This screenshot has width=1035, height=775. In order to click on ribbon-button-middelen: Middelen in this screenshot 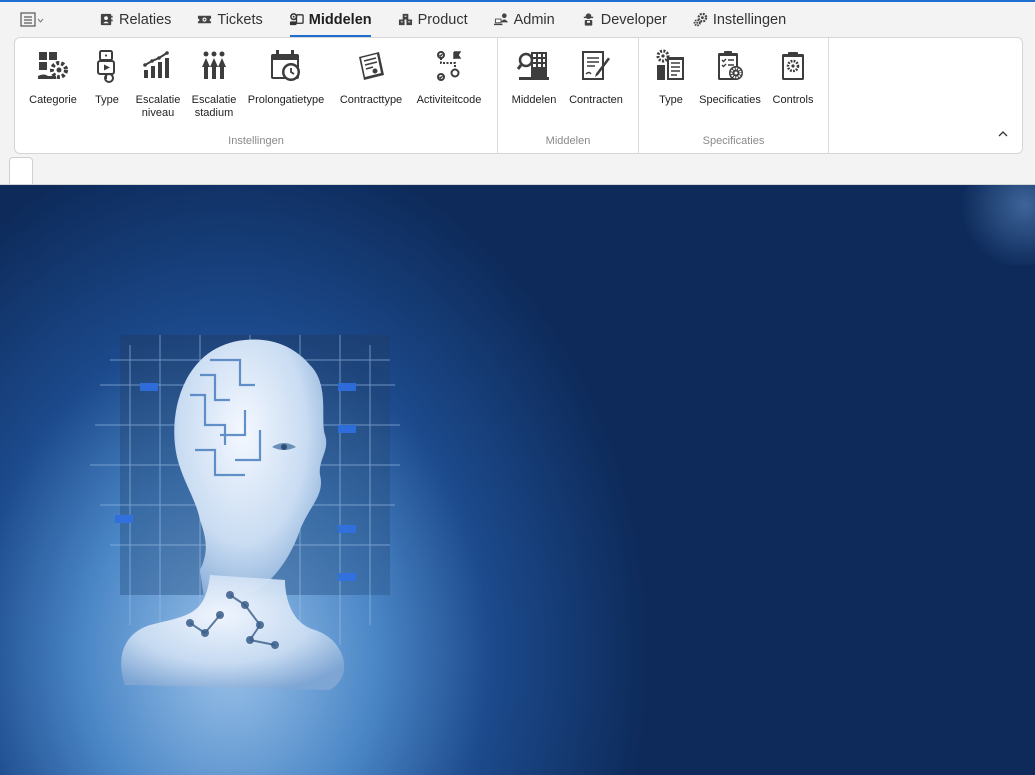, I will do `click(534, 77)`.